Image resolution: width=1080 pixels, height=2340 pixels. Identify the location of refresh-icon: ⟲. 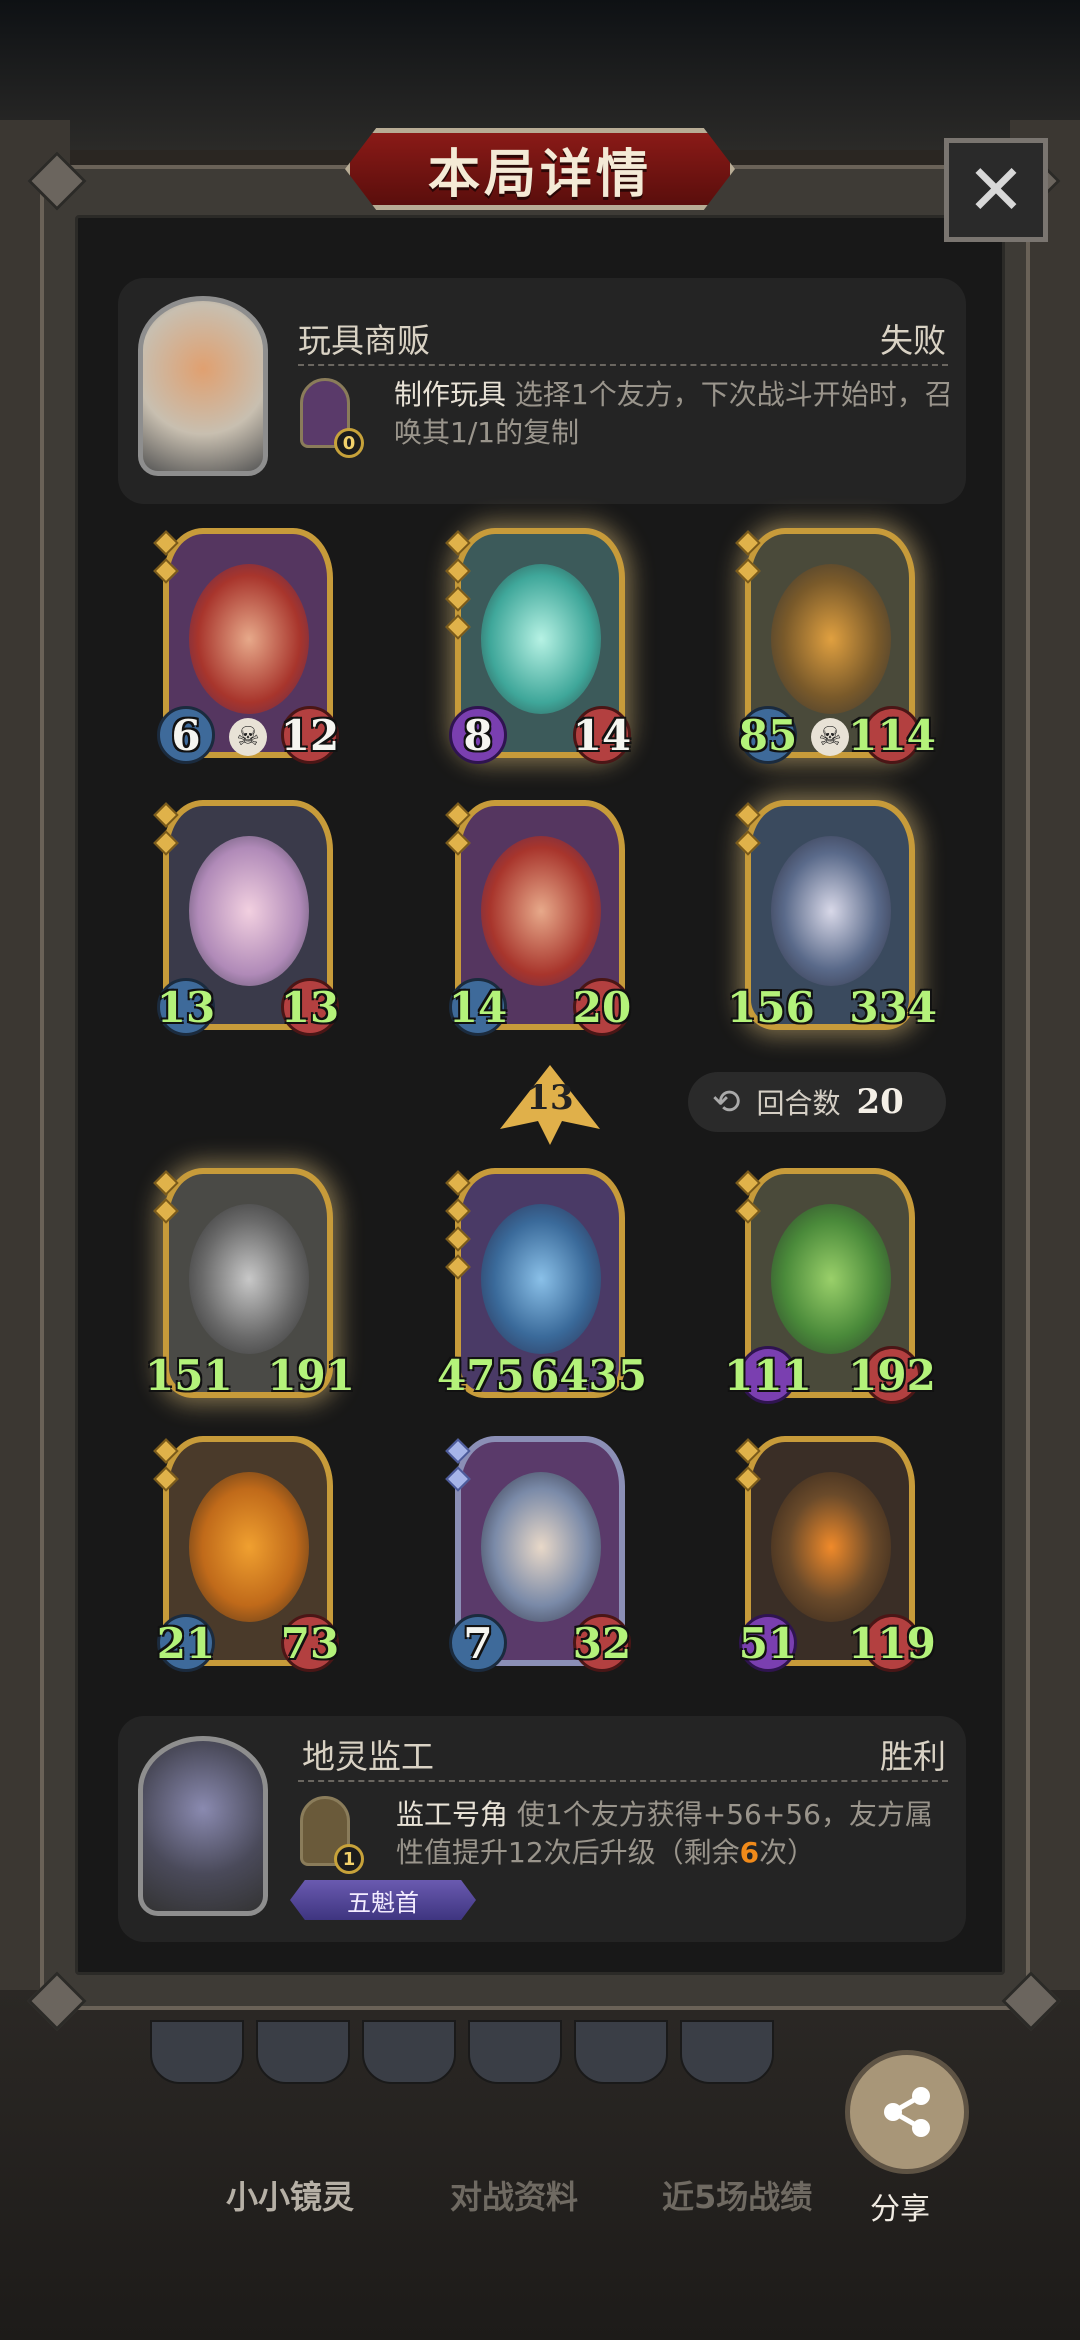
(726, 1102).